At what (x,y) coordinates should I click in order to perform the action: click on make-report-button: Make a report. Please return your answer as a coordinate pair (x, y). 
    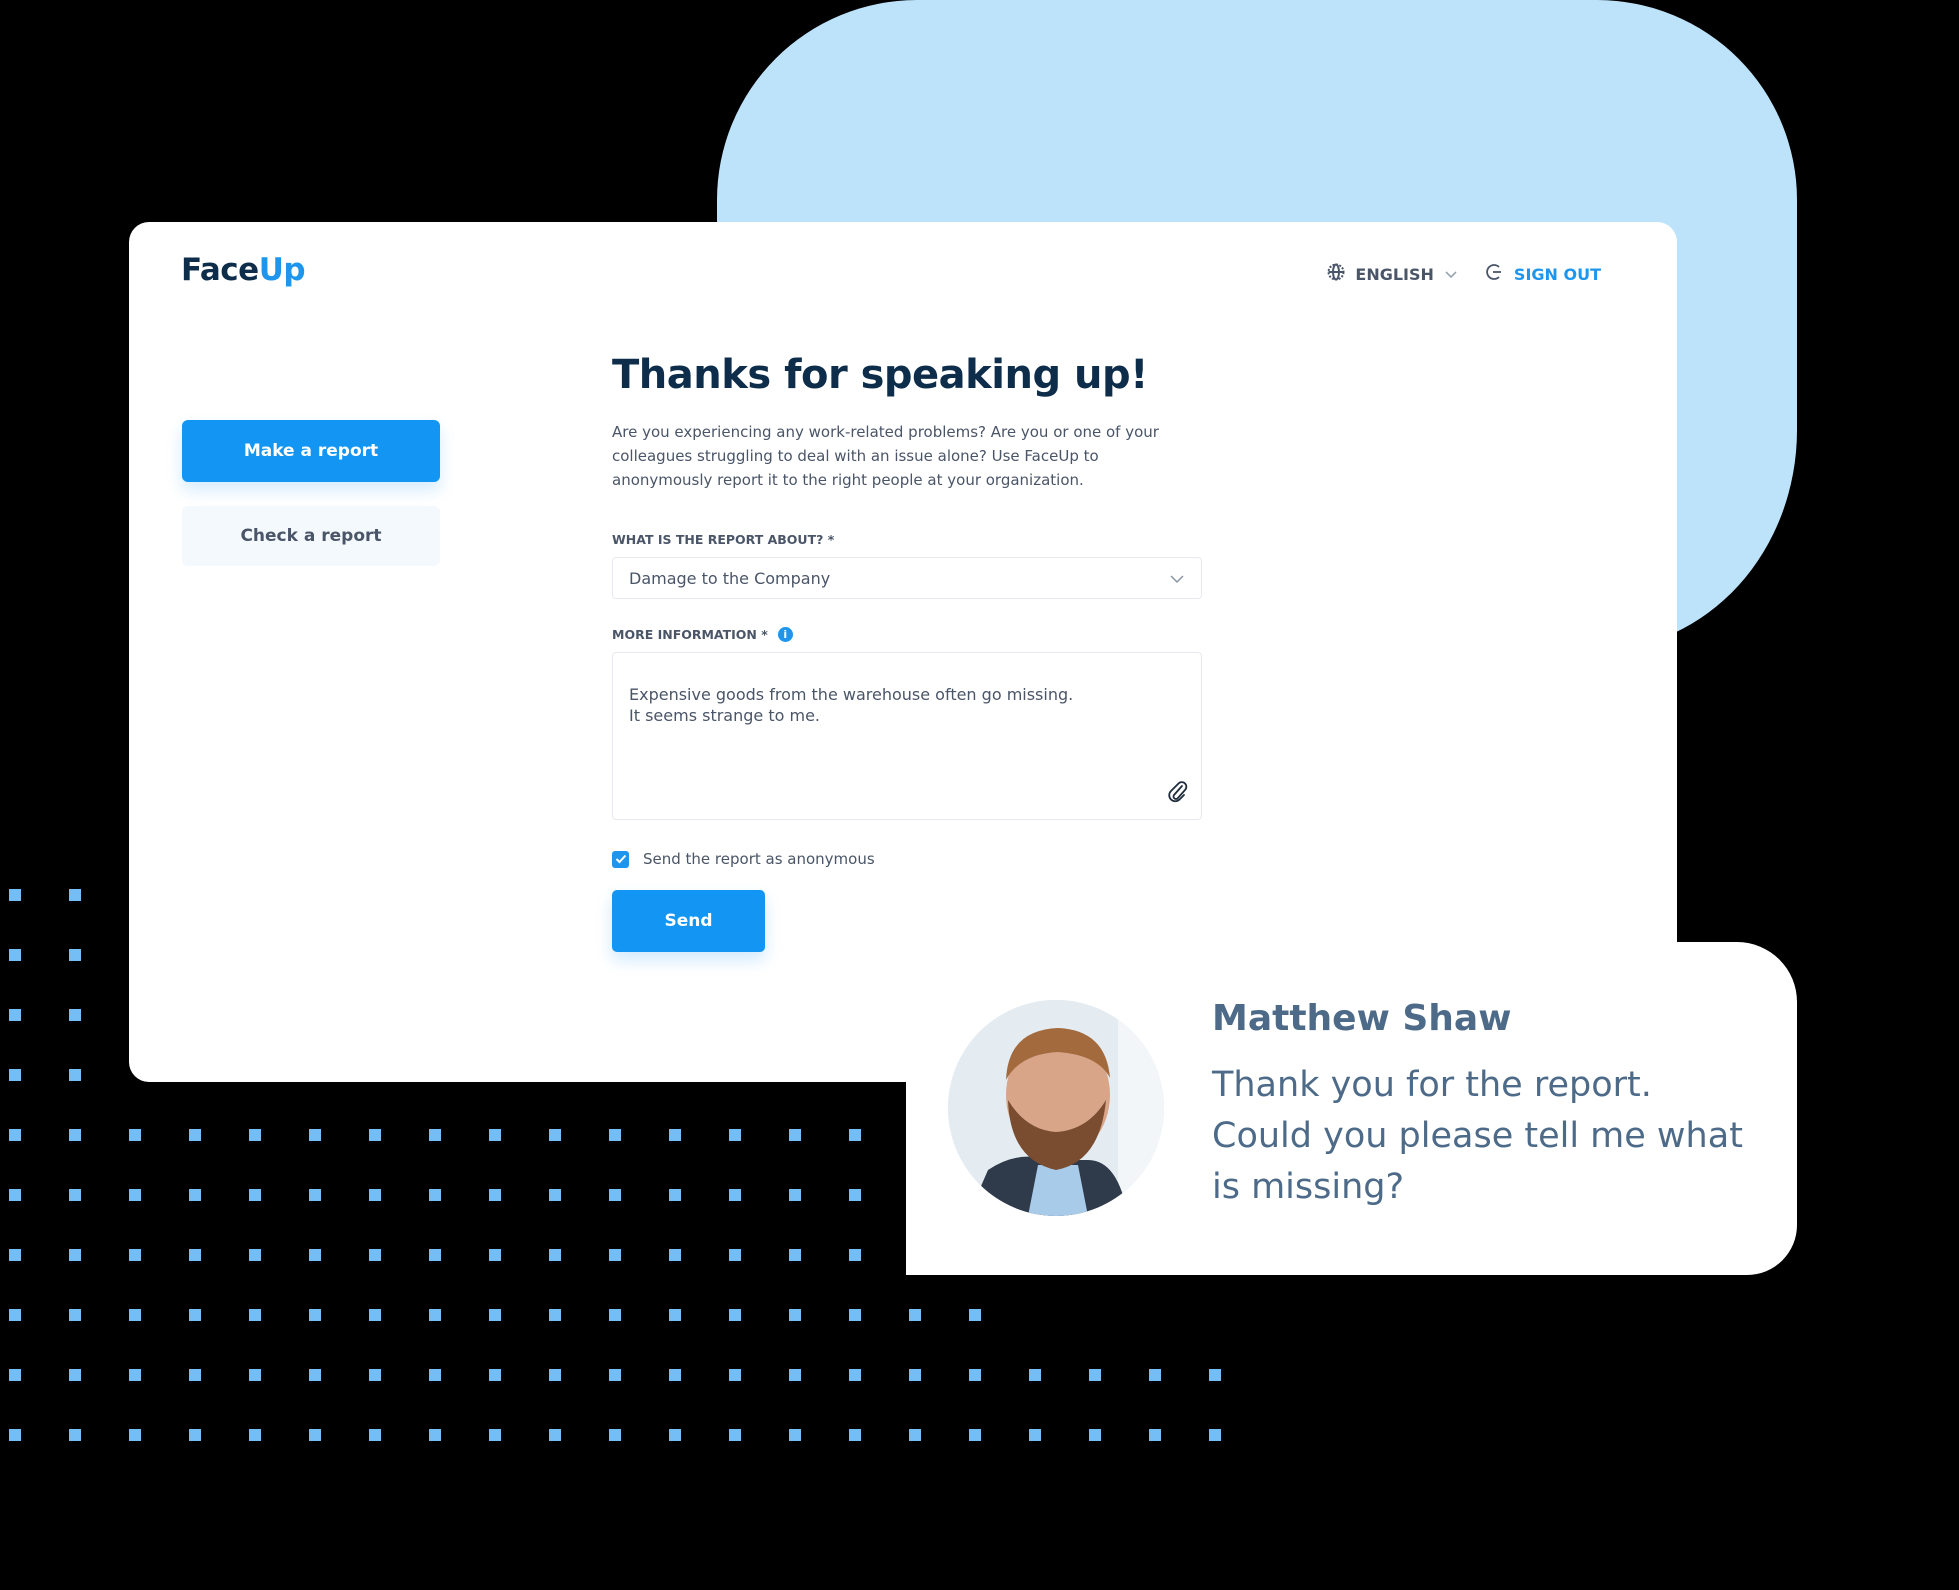
    Looking at the image, I should click on (311, 451).